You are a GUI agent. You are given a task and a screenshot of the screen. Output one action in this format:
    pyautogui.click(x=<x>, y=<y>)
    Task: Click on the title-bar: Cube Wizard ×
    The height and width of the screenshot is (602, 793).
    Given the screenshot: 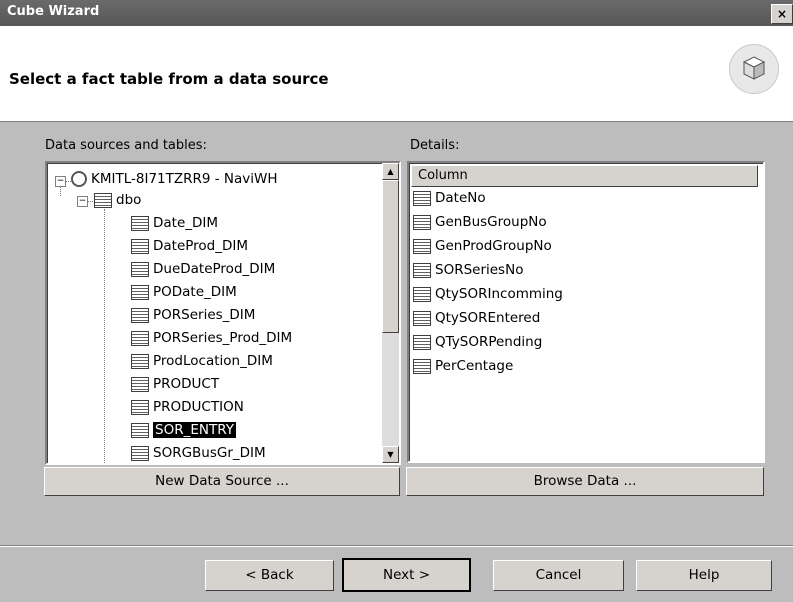 What is the action you would take?
    pyautogui.click(x=396, y=13)
    